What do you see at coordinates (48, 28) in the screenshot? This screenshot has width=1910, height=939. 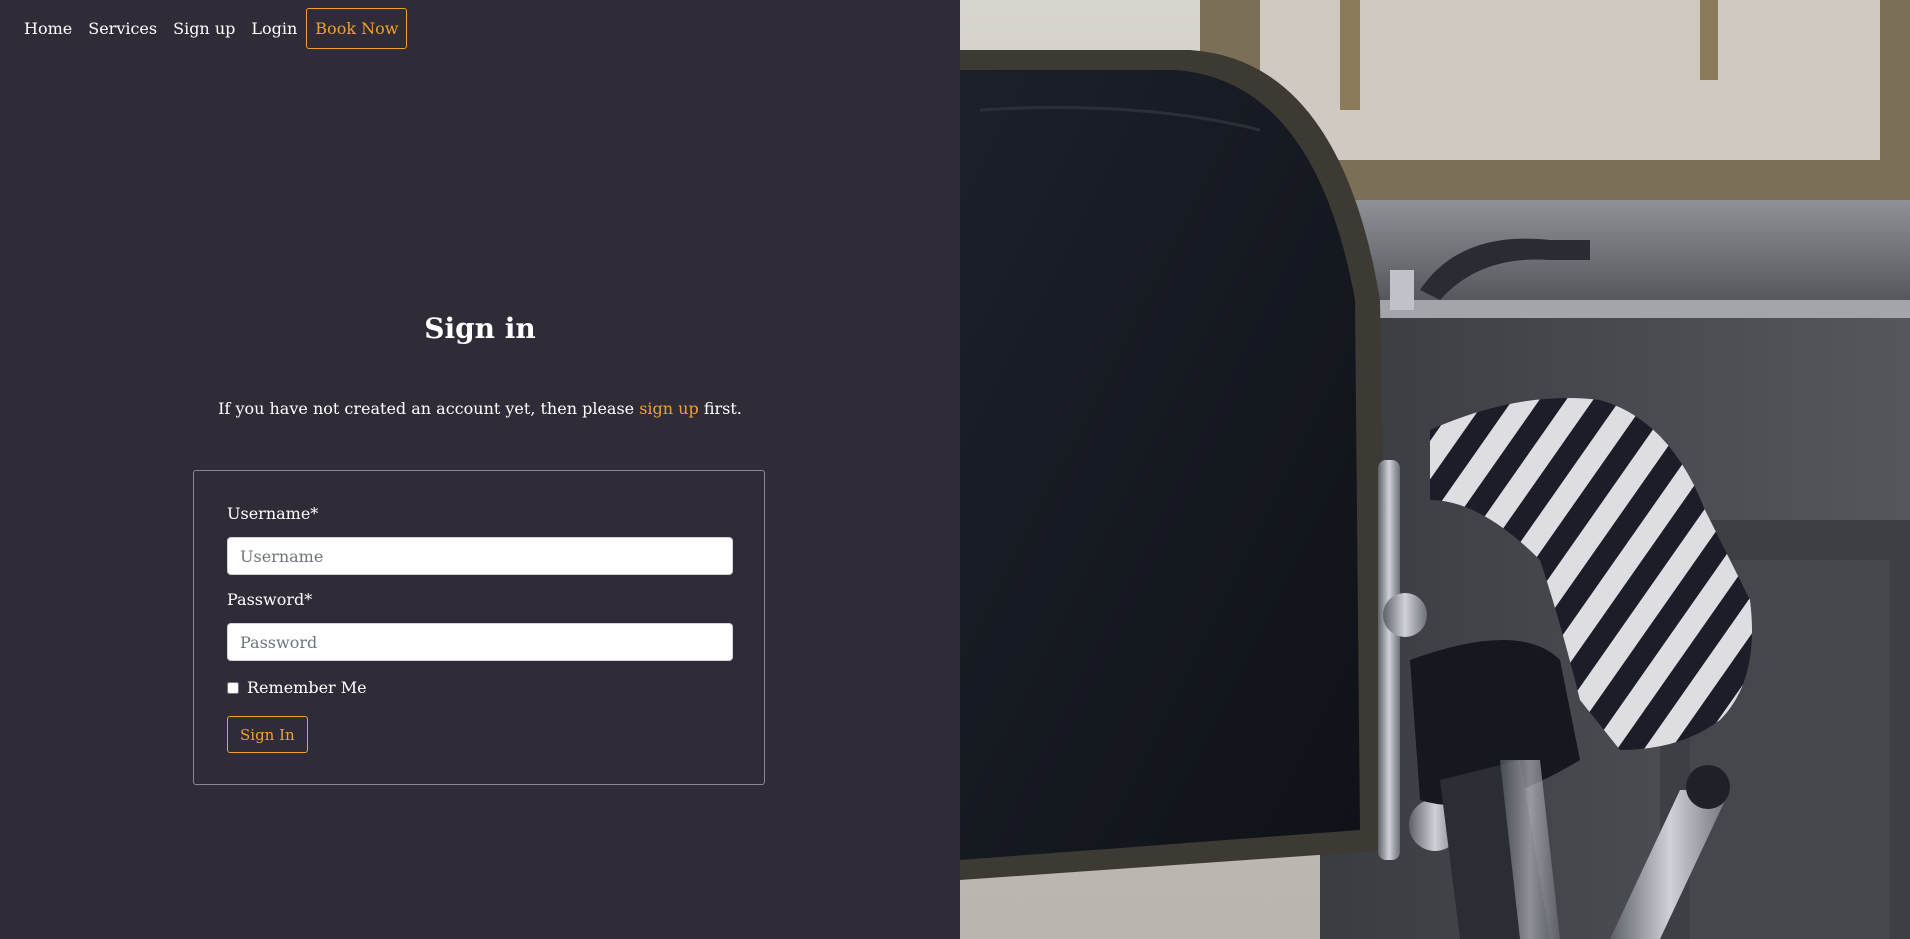 I see `nav-home-link: Home` at bounding box center [48, 28].